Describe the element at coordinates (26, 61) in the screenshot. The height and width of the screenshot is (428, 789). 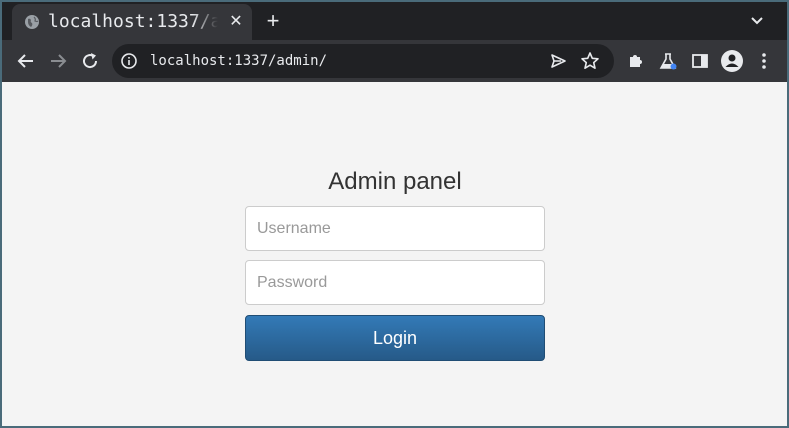
I see `back-arrow-icon` at that location.